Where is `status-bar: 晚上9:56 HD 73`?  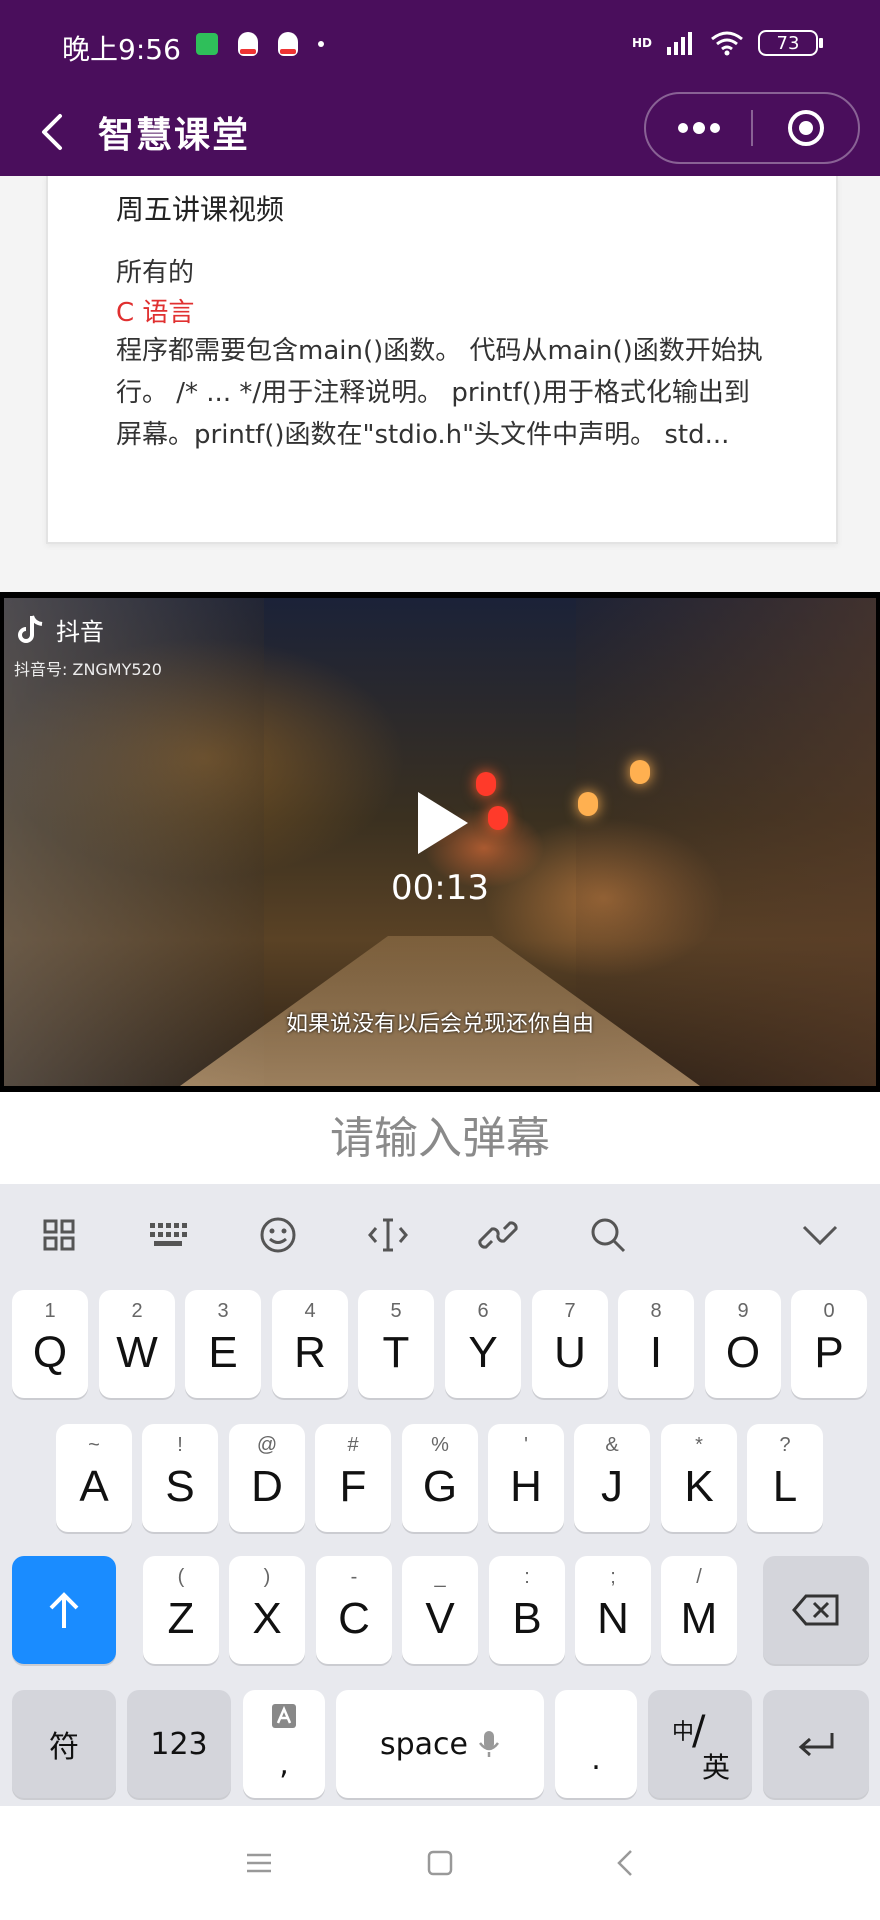 status-bar: 晚上9:56 HD 73 is located at coordinates (440, 46).